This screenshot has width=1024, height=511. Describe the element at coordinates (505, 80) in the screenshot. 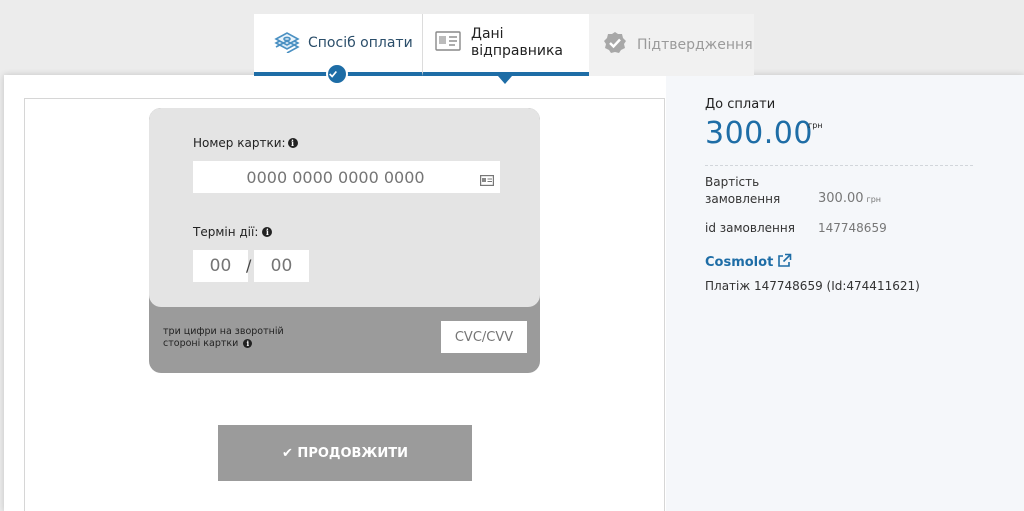

I see `active-tab-pointer` at that location.